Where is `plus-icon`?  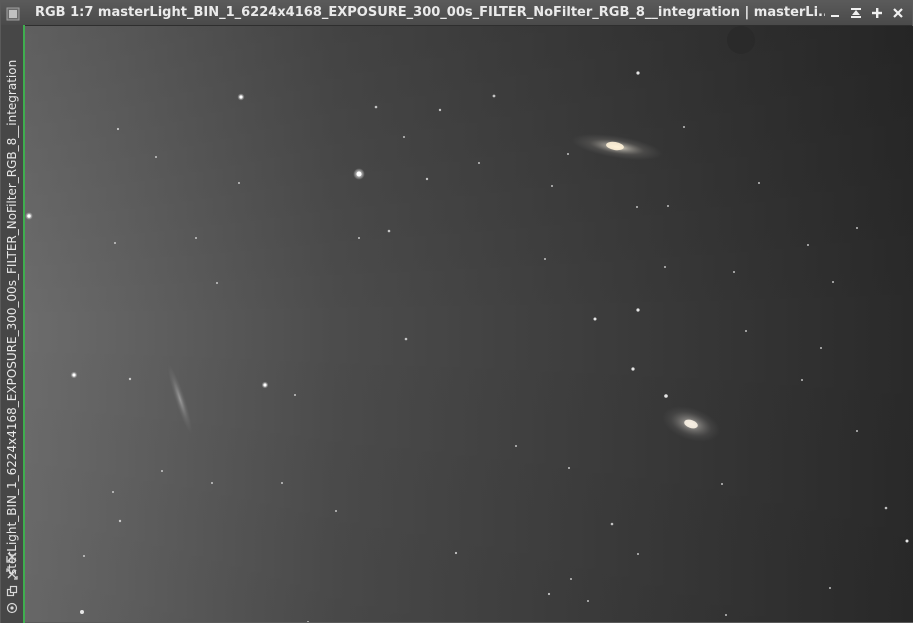 plus-icon is located at coordinates (877, 13).